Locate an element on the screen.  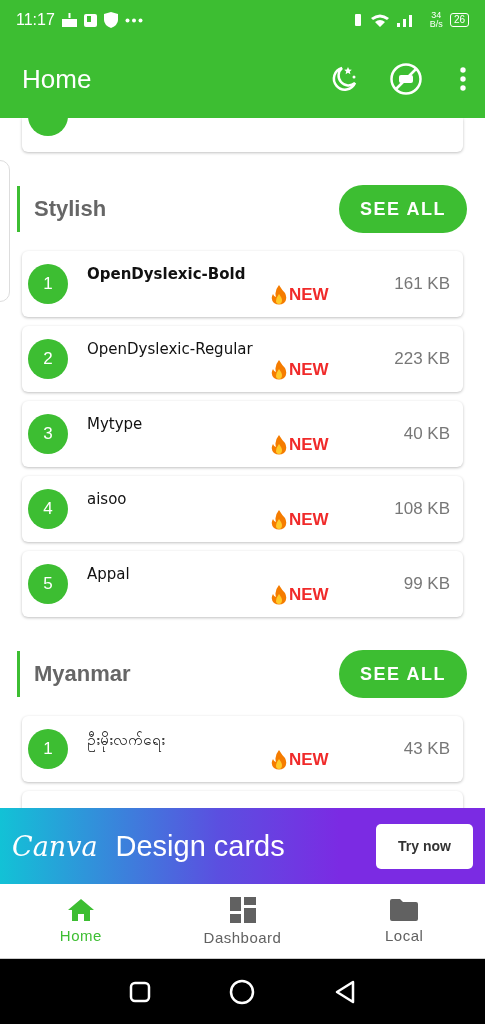
no-ads-icon is located at coordinates (406, 79).